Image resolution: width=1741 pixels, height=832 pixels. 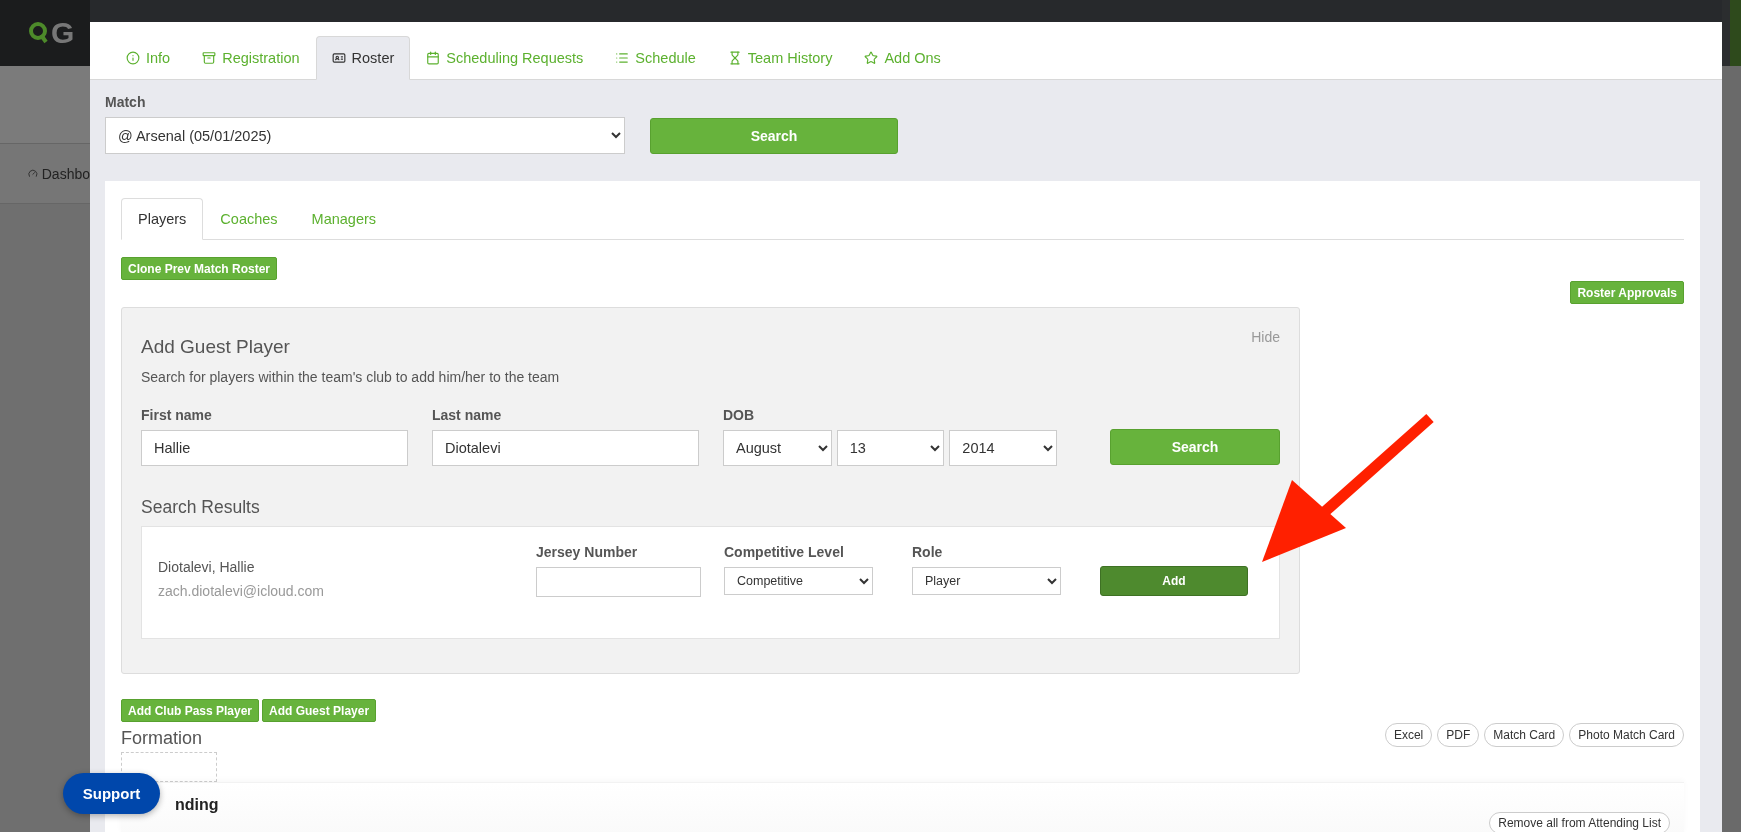 What do you see at coordinates (1626, 735) in the screenshot?
I see `export-button: Photo Match Card` at bounding box center [1626, 735].